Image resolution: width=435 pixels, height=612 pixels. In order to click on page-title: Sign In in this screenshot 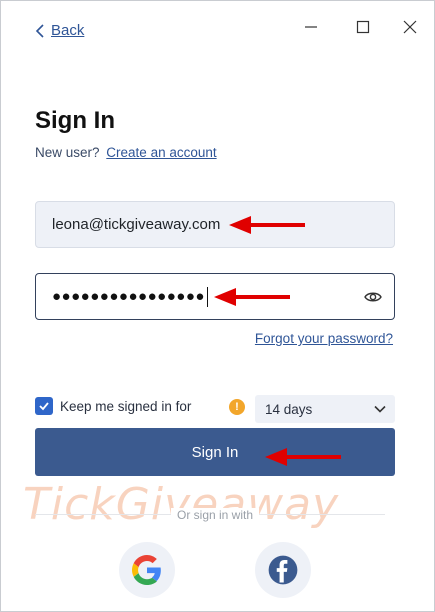, I will do `click(75, 120)`.